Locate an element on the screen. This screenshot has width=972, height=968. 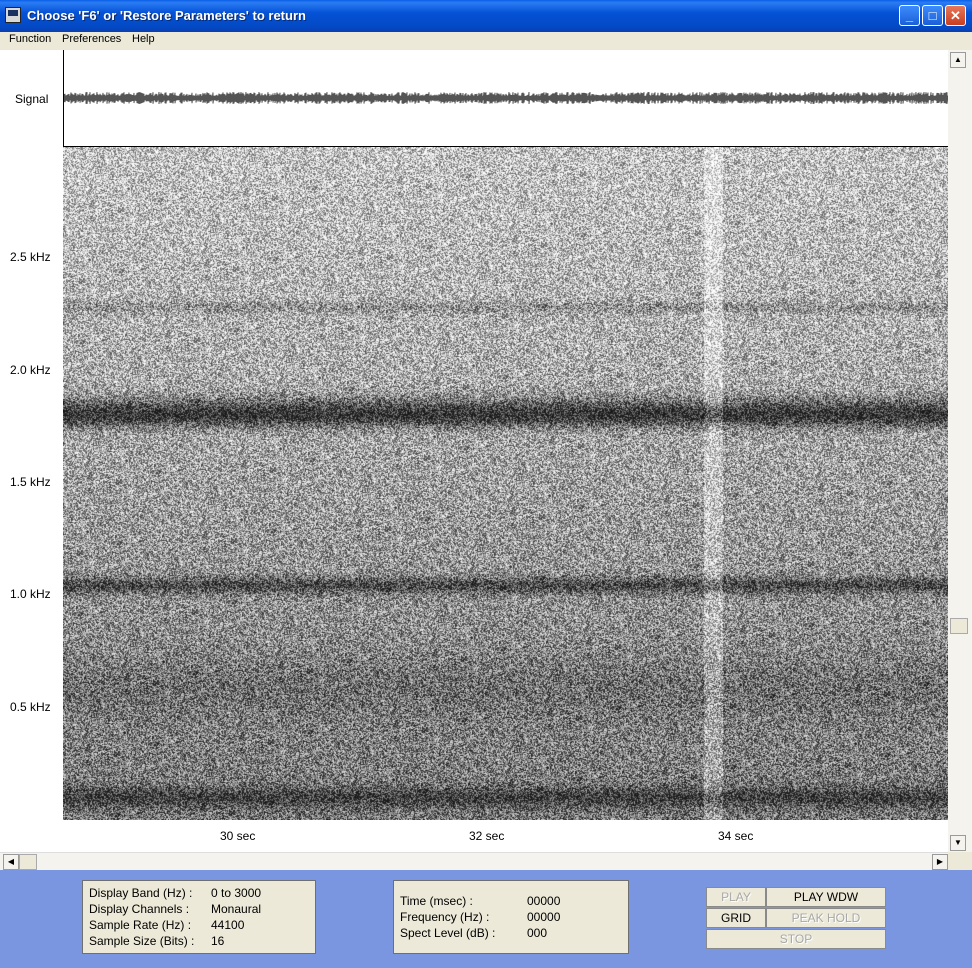
x-label-32: 32 sec is located at coordinates (487, 836).